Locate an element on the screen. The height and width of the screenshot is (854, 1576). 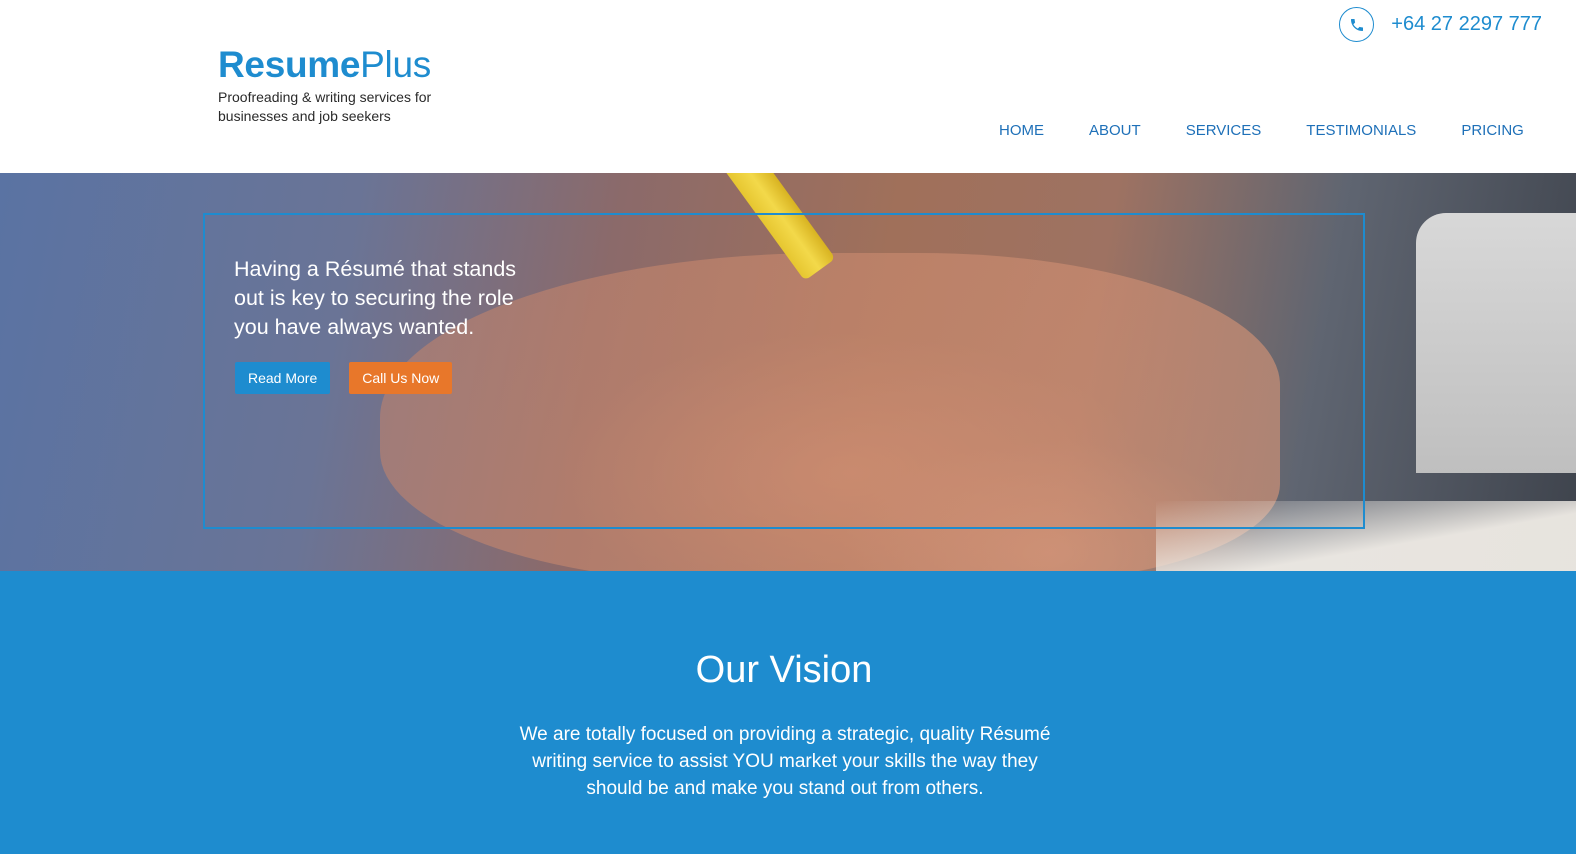
call-us-now-button: Call Us Now is located at coordinates (401, 378).